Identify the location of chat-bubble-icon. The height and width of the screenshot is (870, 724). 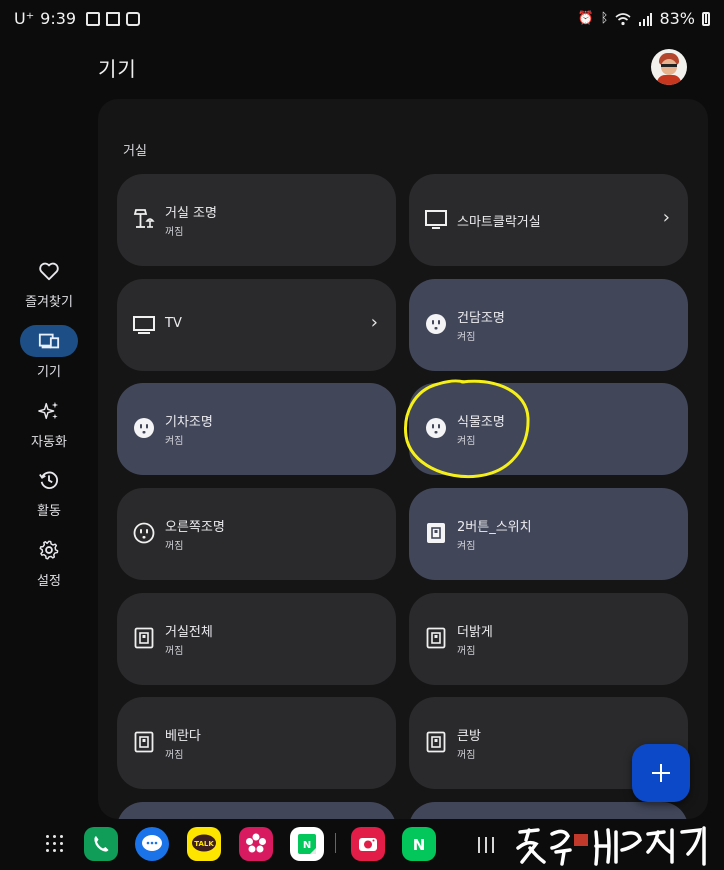
(152, 843).